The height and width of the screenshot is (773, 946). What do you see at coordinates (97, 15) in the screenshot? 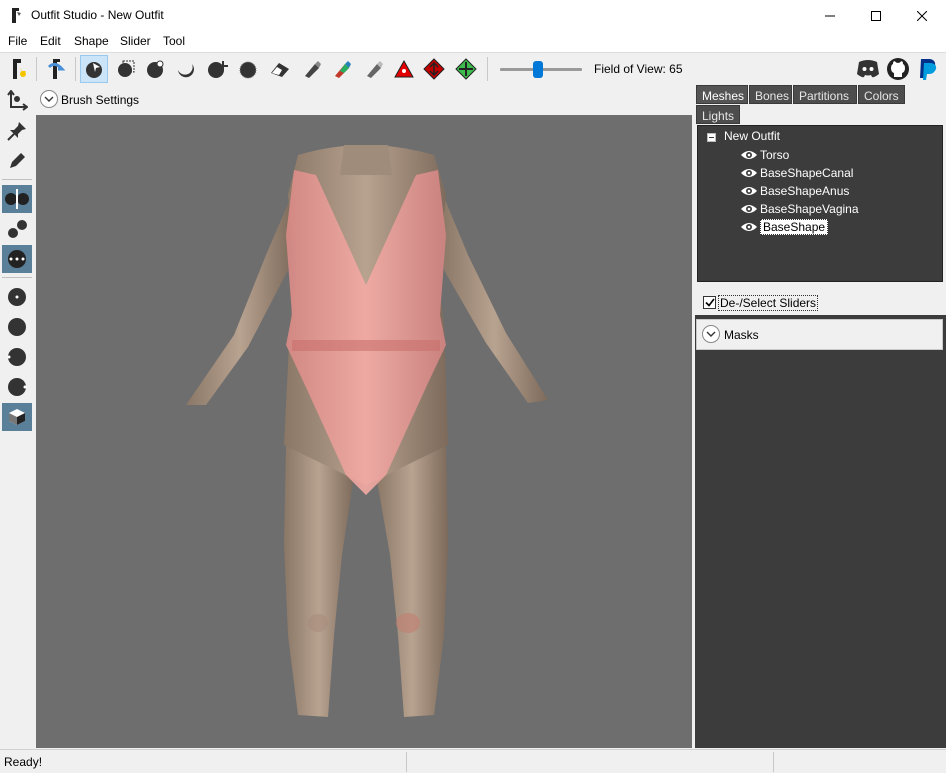
I see `window-title: Outfit Studio - New Outfit` at bounding box center [97, 15].